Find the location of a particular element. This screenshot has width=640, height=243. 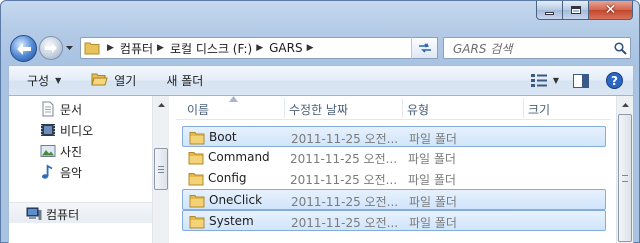

change-view-button: ▼ is located at coordinates (544, 80).